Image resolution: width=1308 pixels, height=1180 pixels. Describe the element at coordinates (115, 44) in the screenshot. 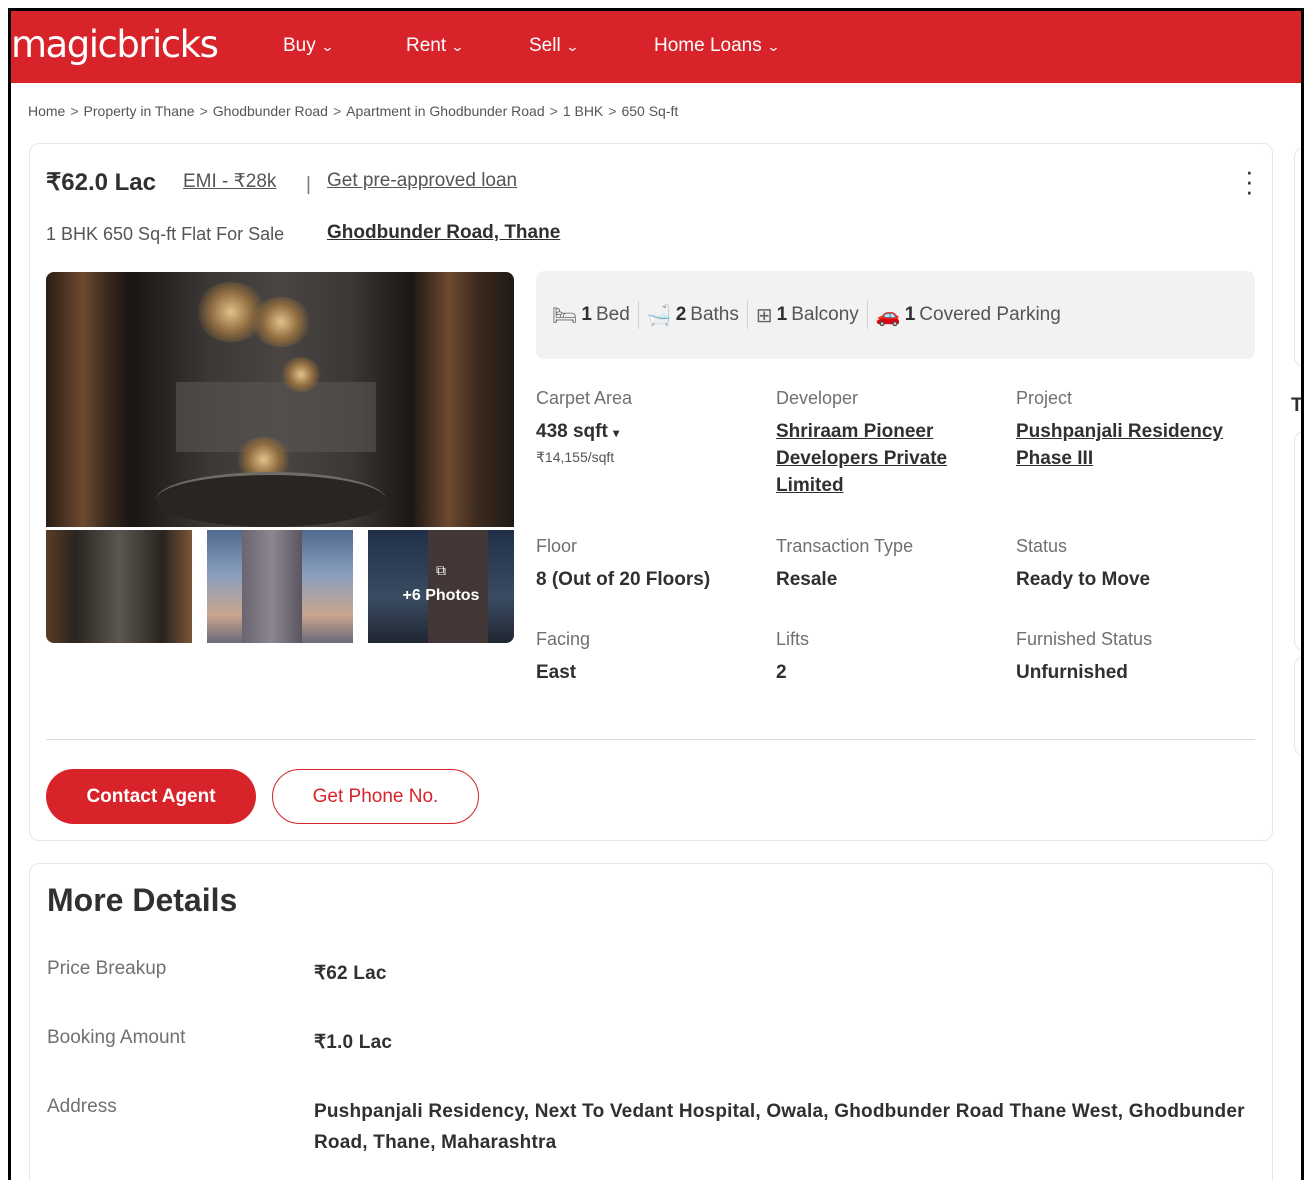

I see `magicbricks-logo: magicbricks` at that location.